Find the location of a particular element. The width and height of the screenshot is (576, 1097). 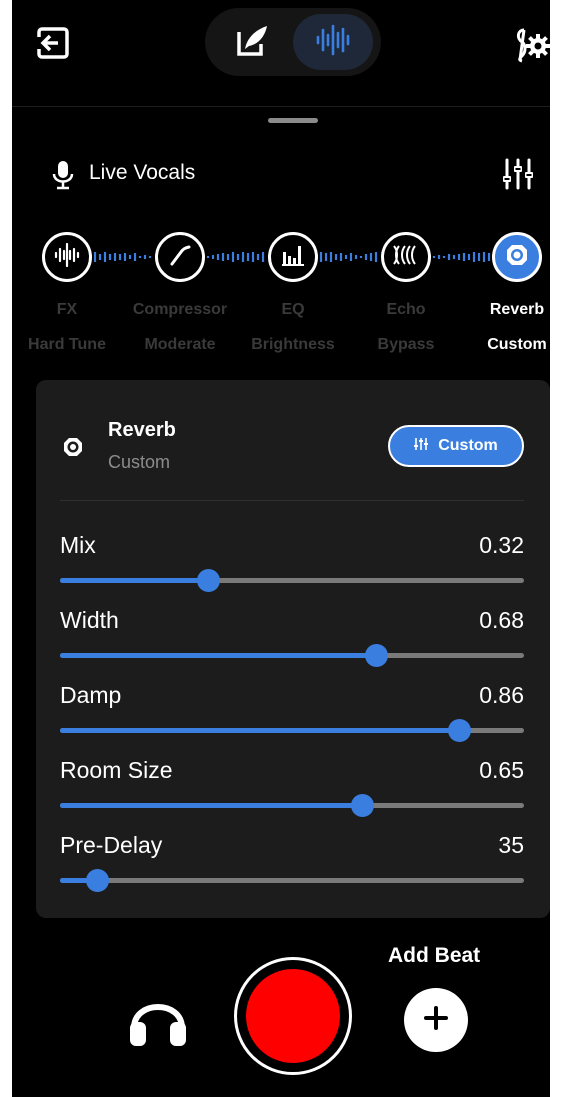

param-room-size: Room Size 0.65 is located at coordinates (292, 787).